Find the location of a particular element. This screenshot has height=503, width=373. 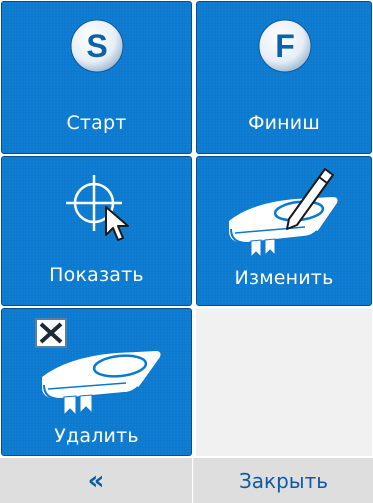

show-label: Показать is located at coordinates (96, 275).